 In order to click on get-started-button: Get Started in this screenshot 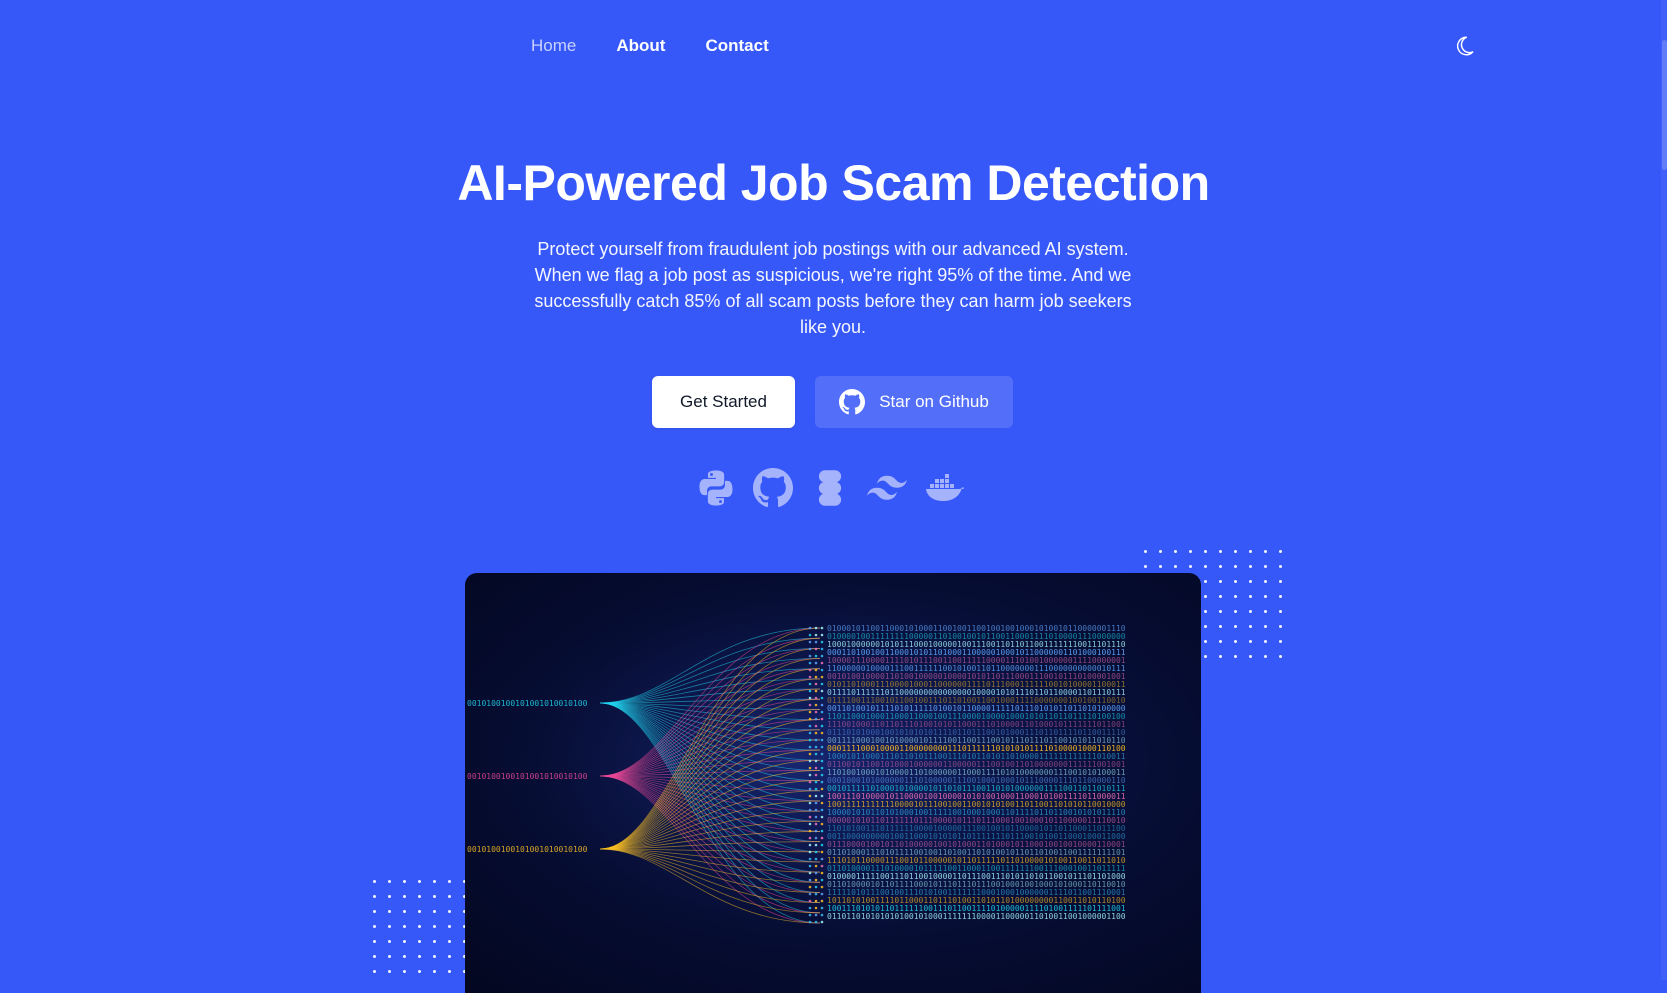, I will do `click(723, 402)`.